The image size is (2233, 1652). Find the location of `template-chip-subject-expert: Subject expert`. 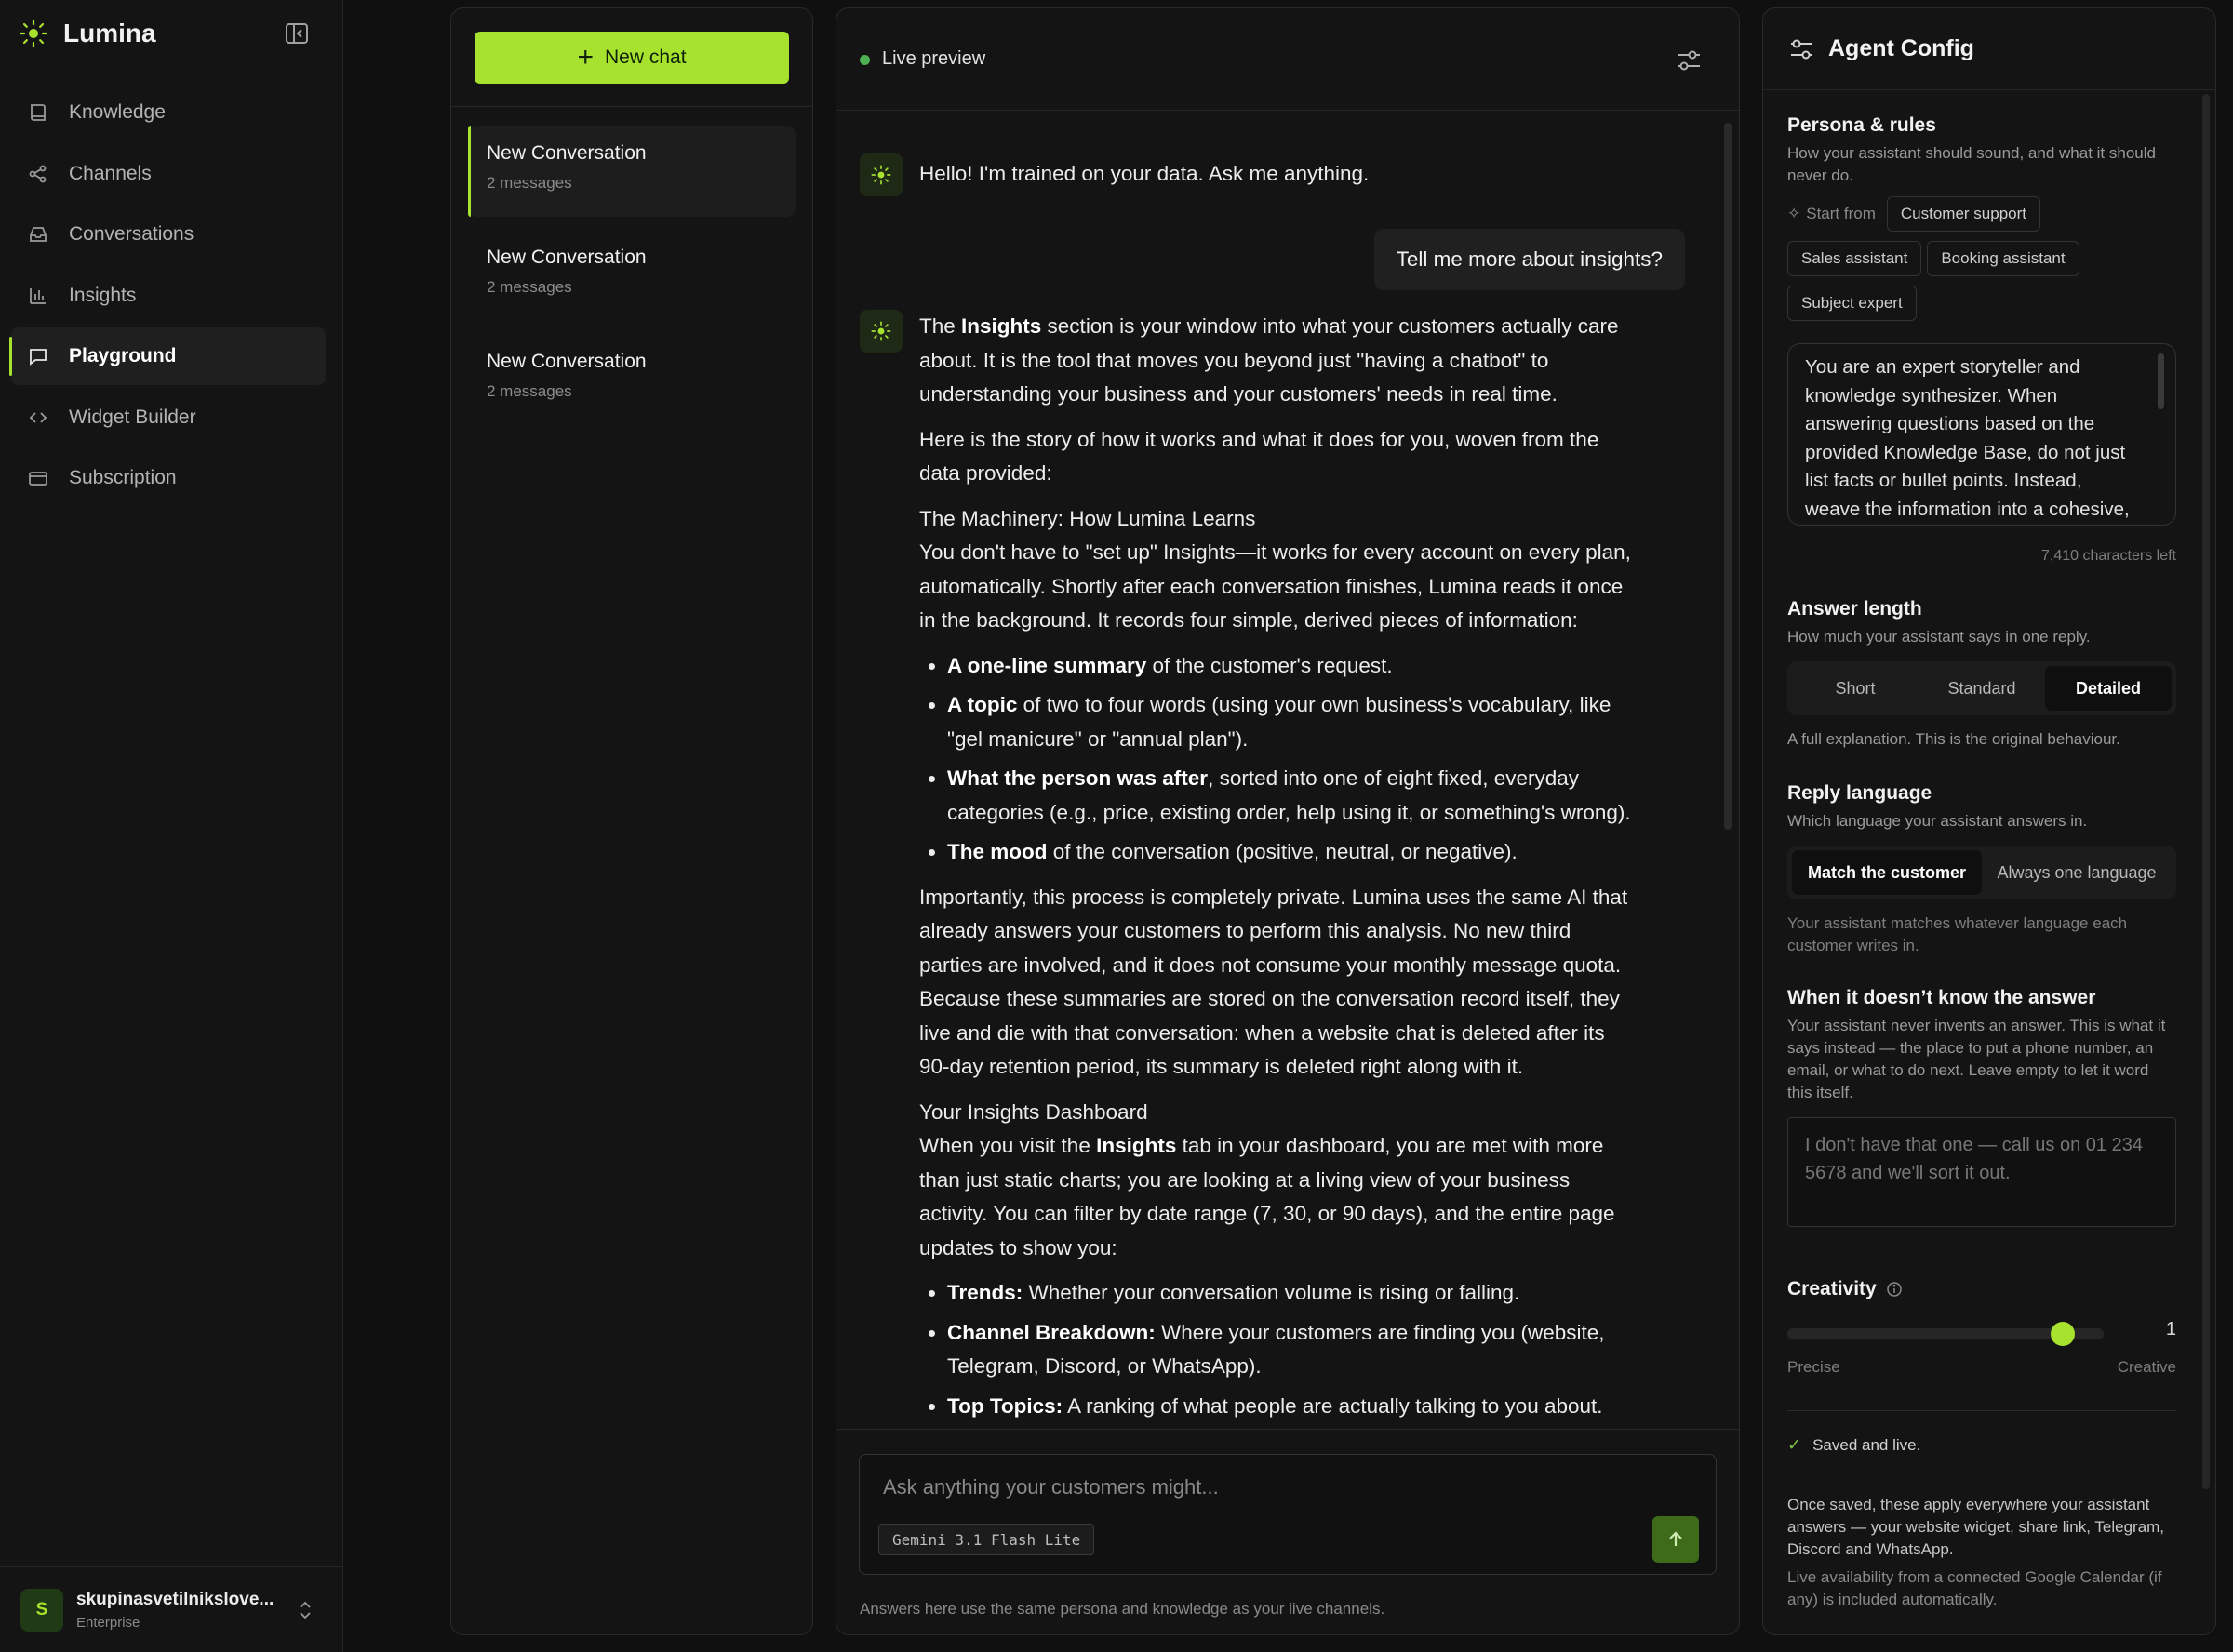

template-chip-subject-expert: Subject expert is located at coordinates (1852, 303).